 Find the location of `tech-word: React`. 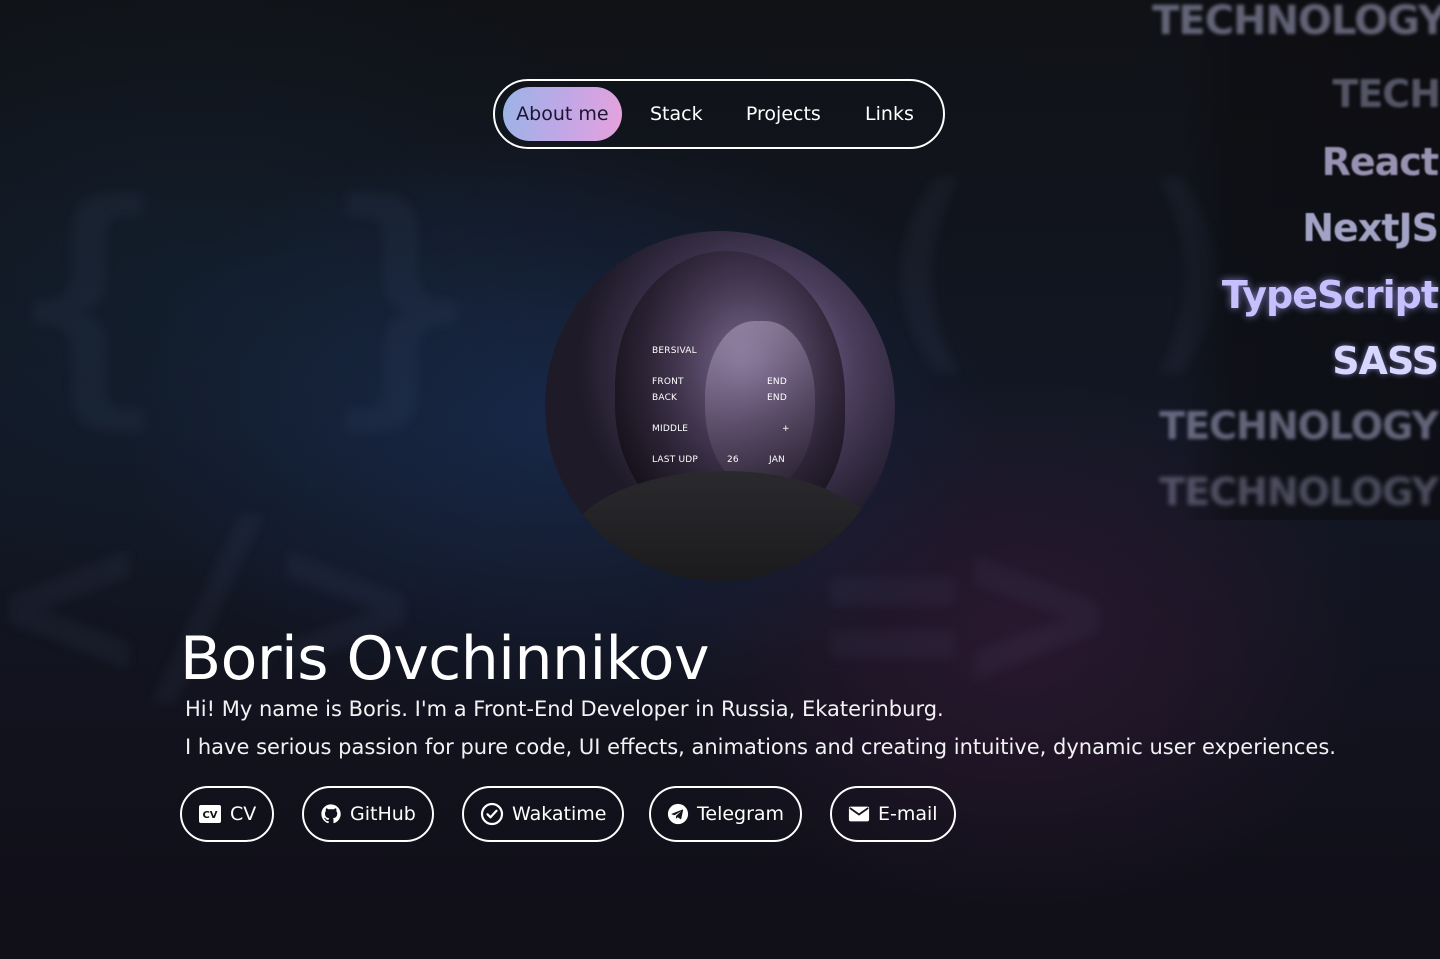

tech-word: React is located at coordinates (1380, 162).